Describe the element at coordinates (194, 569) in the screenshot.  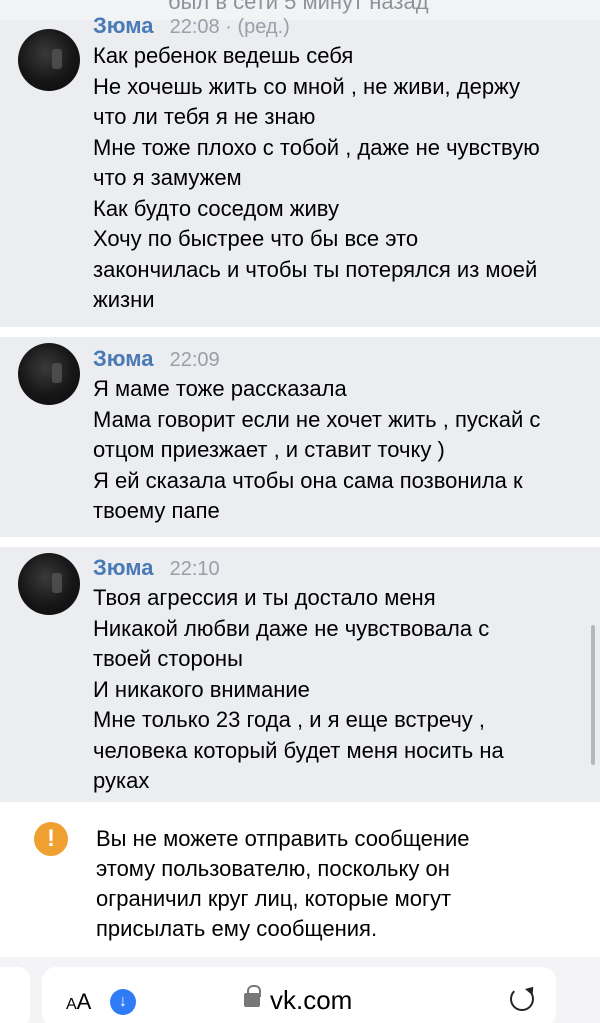
I see `message-time: 22:10` at that location.